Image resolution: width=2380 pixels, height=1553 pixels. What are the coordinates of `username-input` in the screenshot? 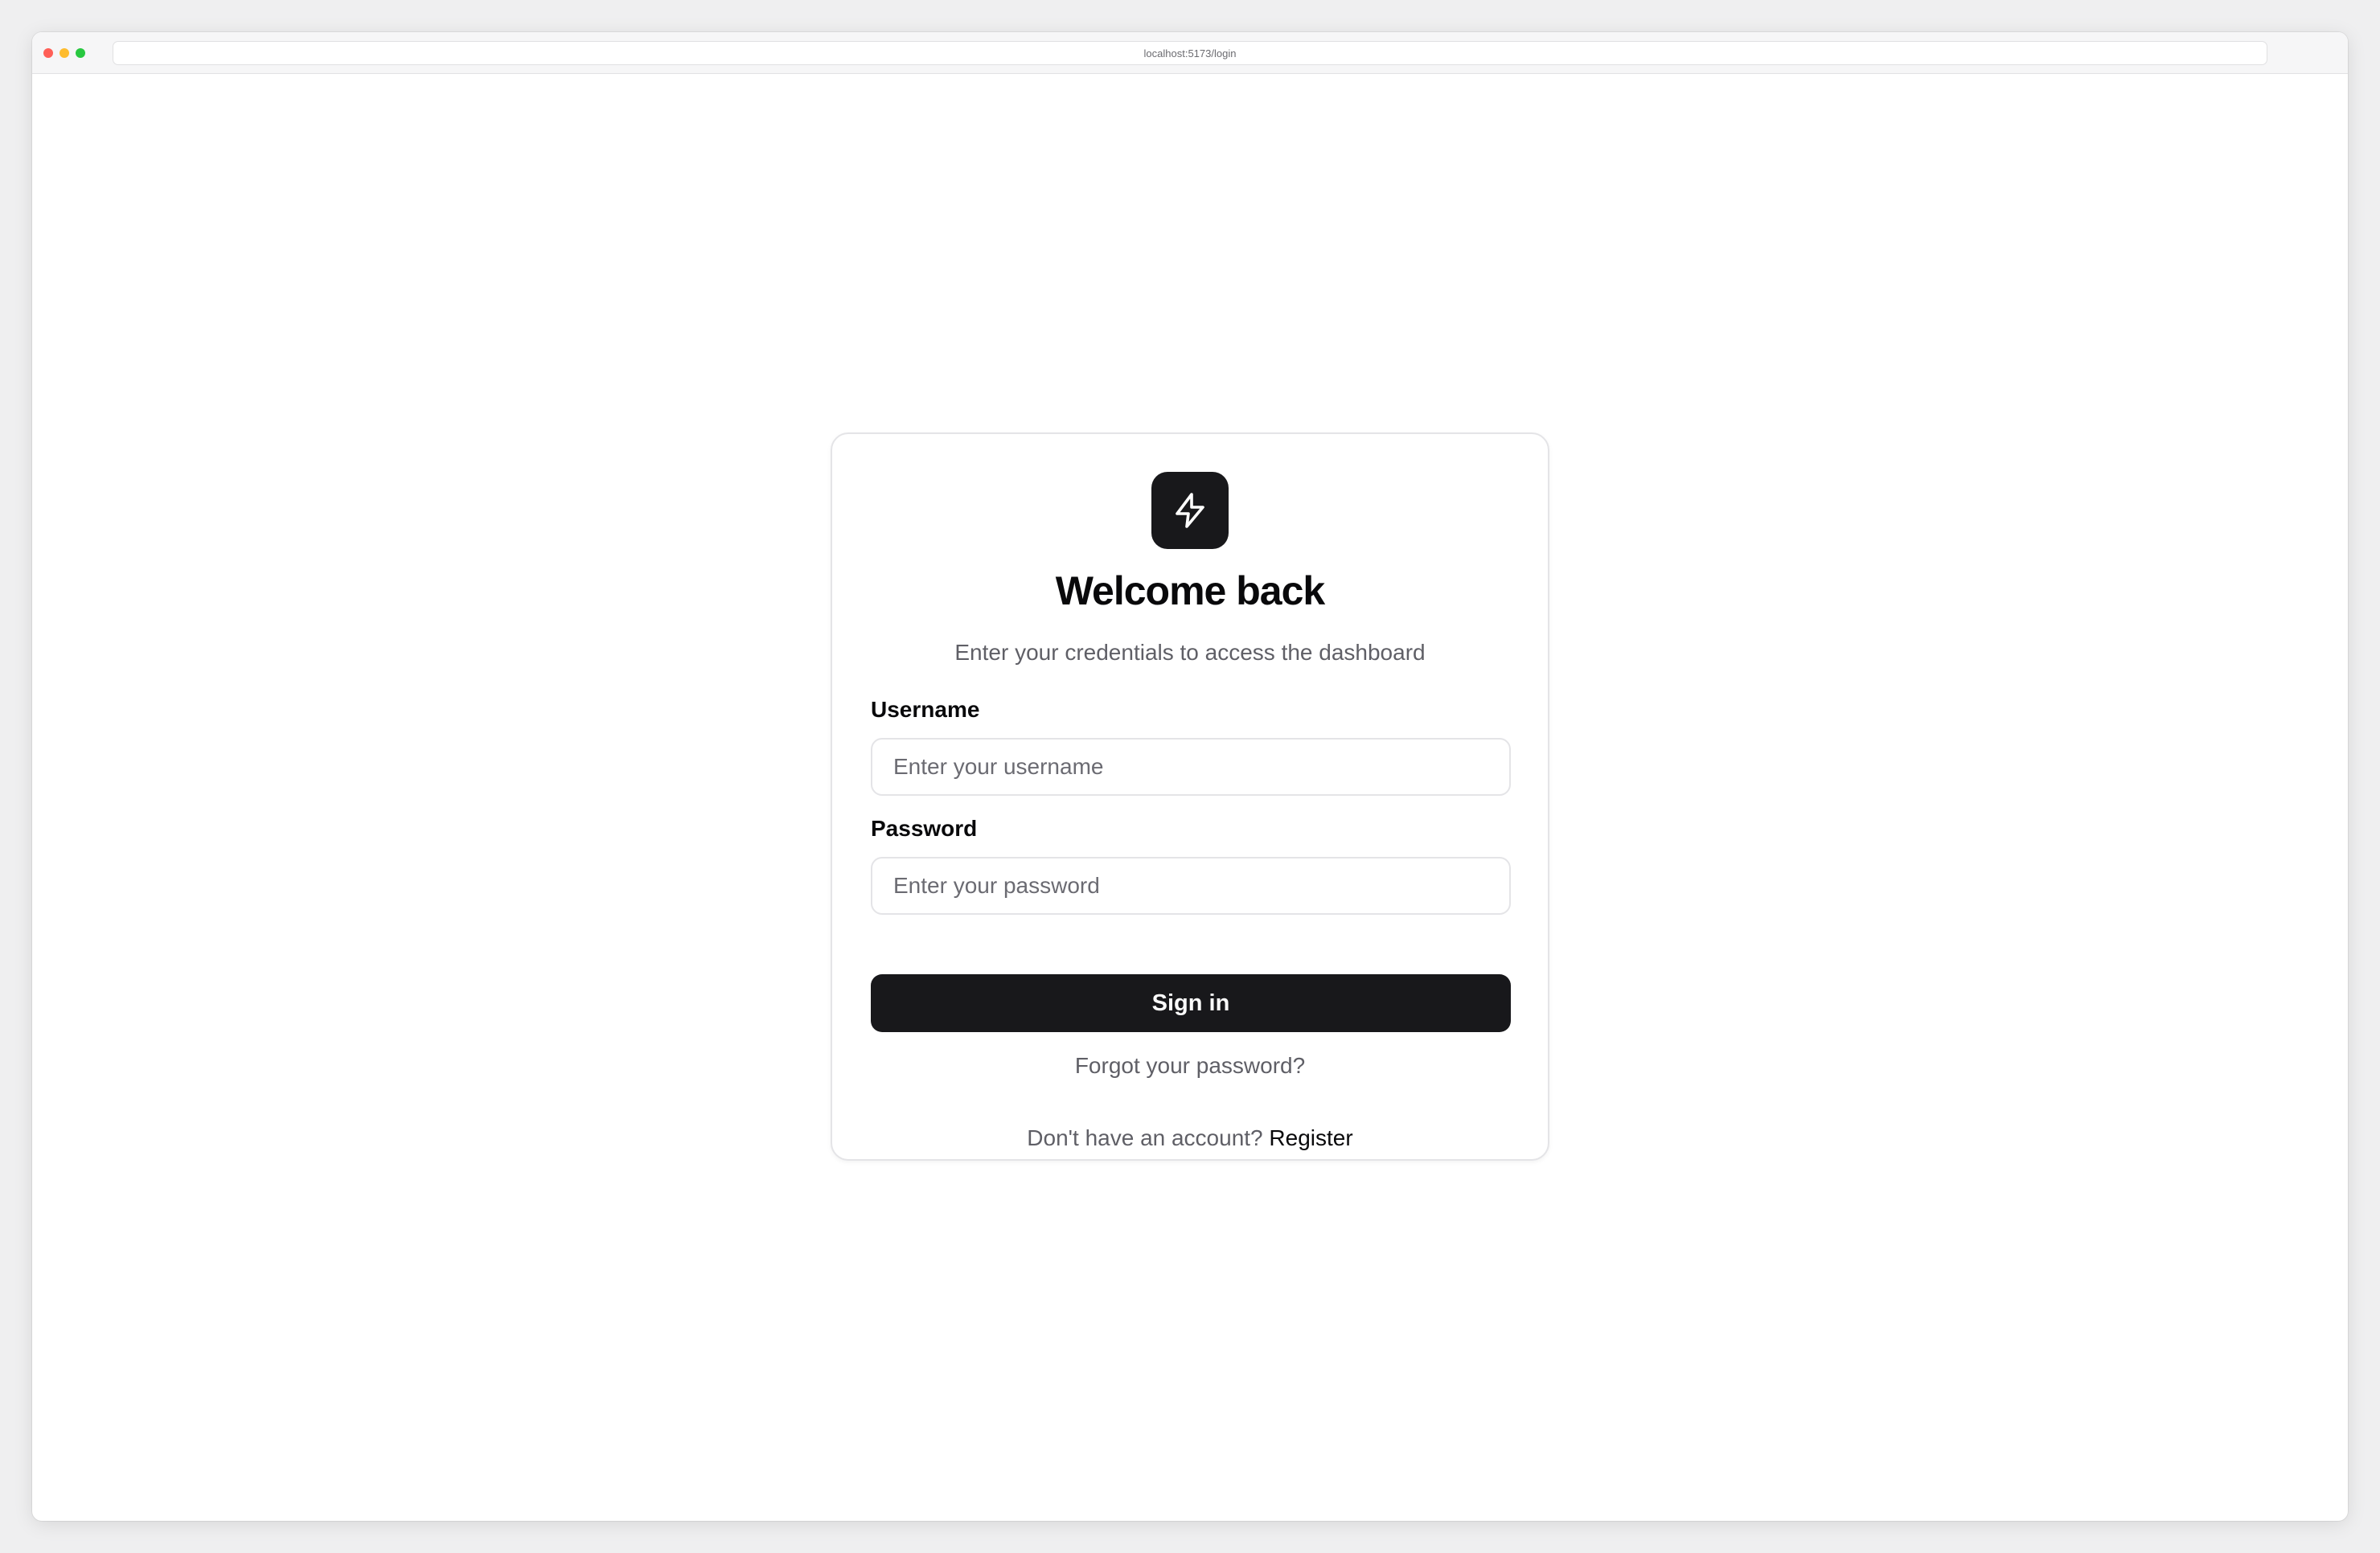 It's located at (1191, 767).